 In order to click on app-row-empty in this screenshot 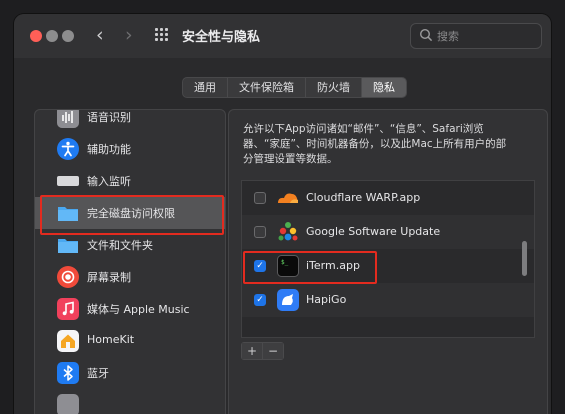, I will do `click(388, 327)`.